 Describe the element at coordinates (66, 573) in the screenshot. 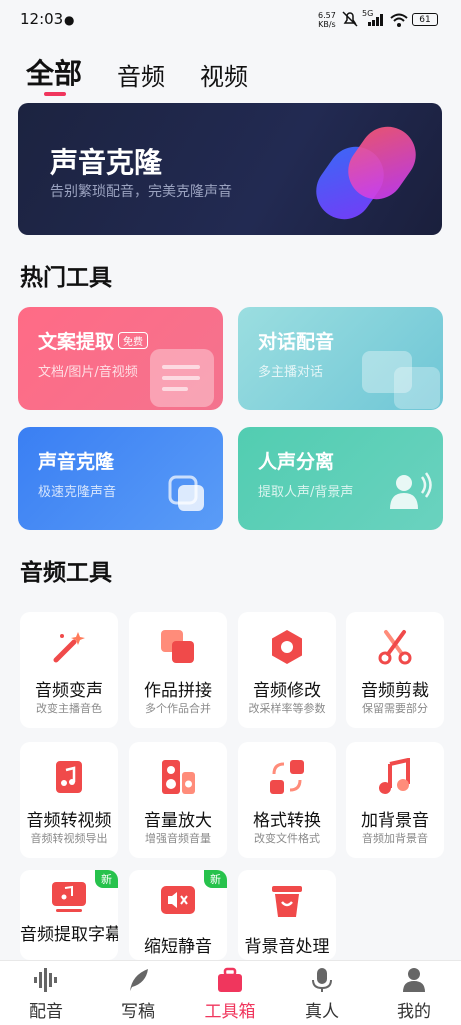

I see `audio-tools-title: 音频工具` at that location.